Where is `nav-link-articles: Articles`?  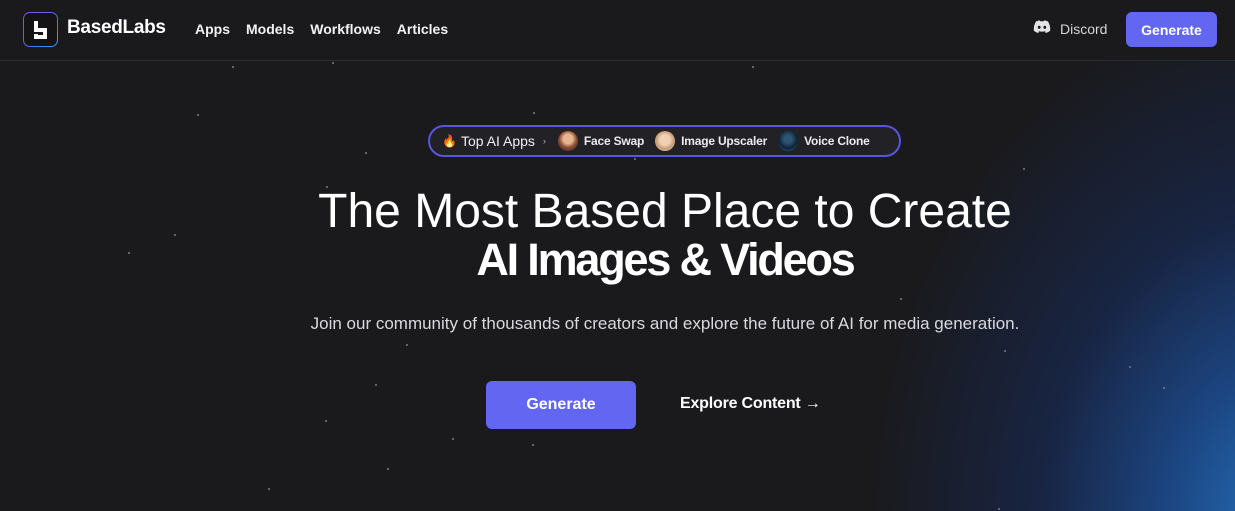 nav-link-articles: Articles is located at coordinates (422, 29).